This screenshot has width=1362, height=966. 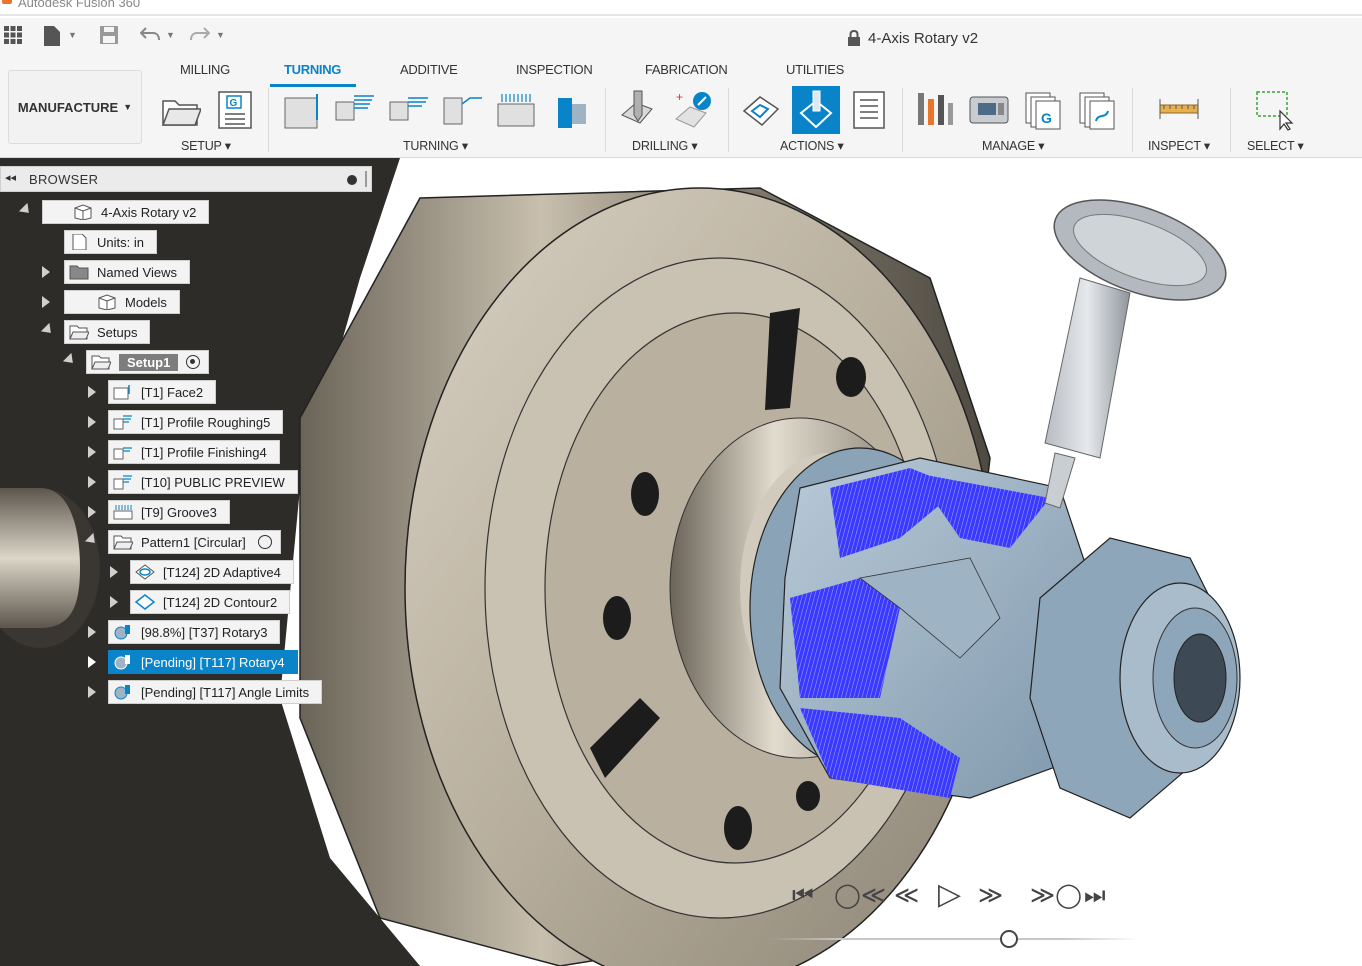 I want to click on turning-part-icon, so click(x=572, y=113).